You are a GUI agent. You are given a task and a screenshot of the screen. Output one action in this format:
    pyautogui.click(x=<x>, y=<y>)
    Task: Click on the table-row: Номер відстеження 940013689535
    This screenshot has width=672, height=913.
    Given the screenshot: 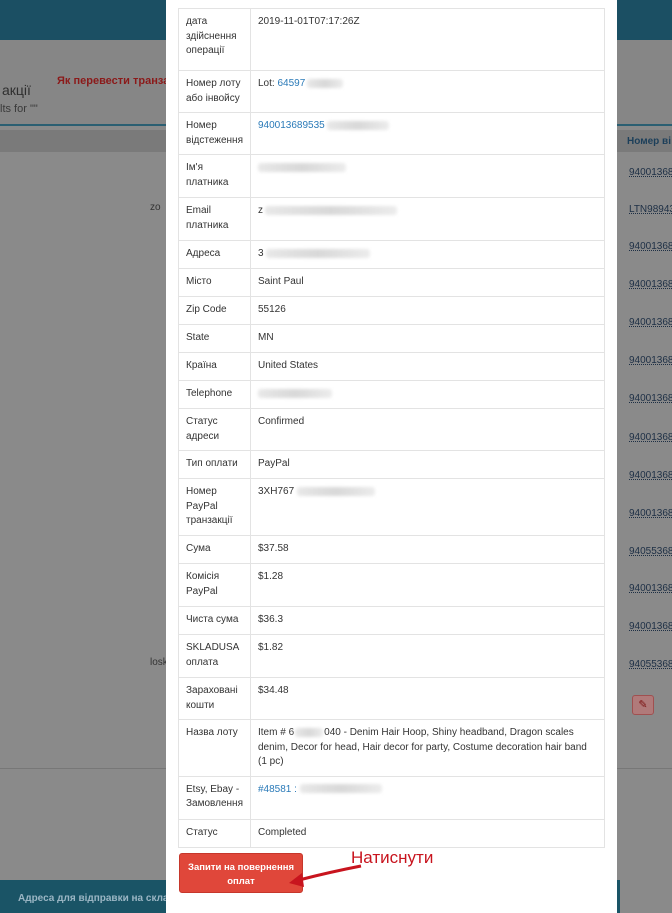 What is the action you would take?
    pyautogui.click(x=391, y=133)
    